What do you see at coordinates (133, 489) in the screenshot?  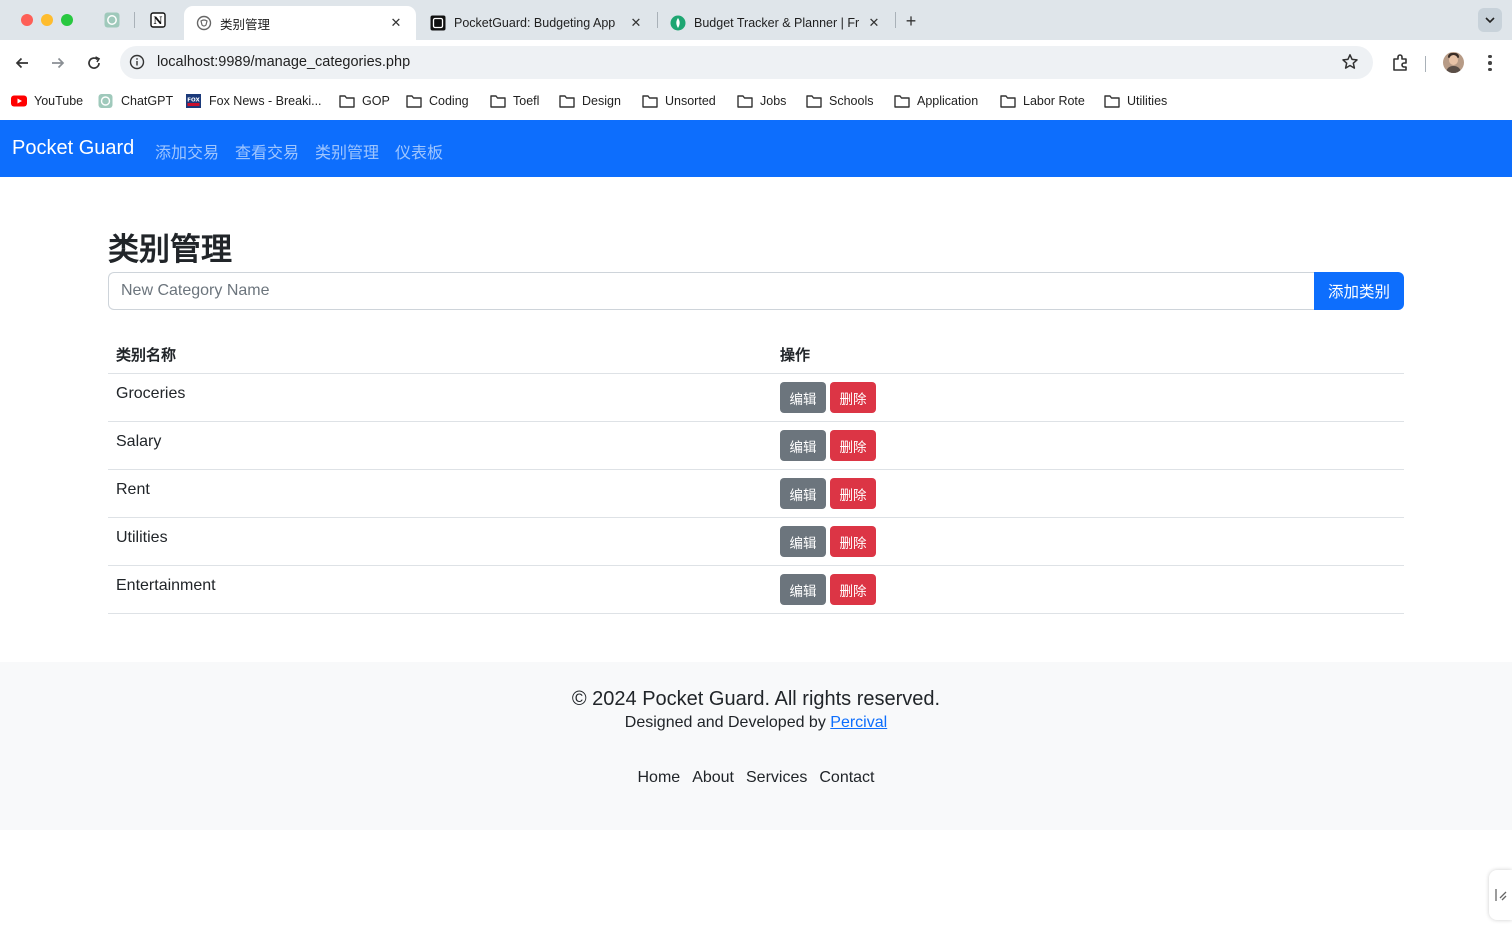 I see `category-name: Rent` at bounding box center [133, 489].